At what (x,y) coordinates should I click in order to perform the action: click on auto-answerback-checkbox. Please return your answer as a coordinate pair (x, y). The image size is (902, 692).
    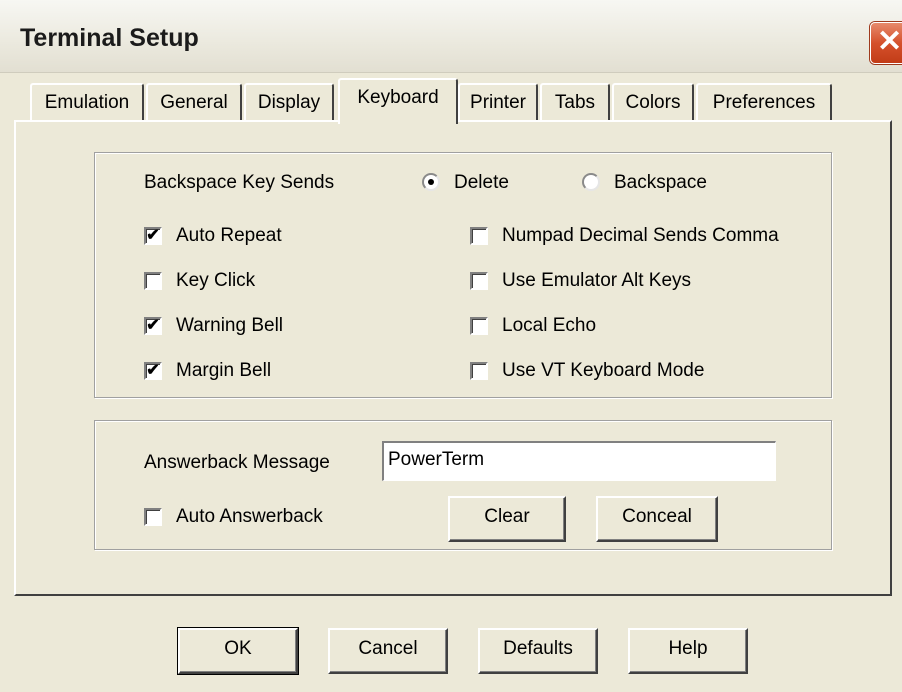
    Looking at the image, I should click on (153, 517).